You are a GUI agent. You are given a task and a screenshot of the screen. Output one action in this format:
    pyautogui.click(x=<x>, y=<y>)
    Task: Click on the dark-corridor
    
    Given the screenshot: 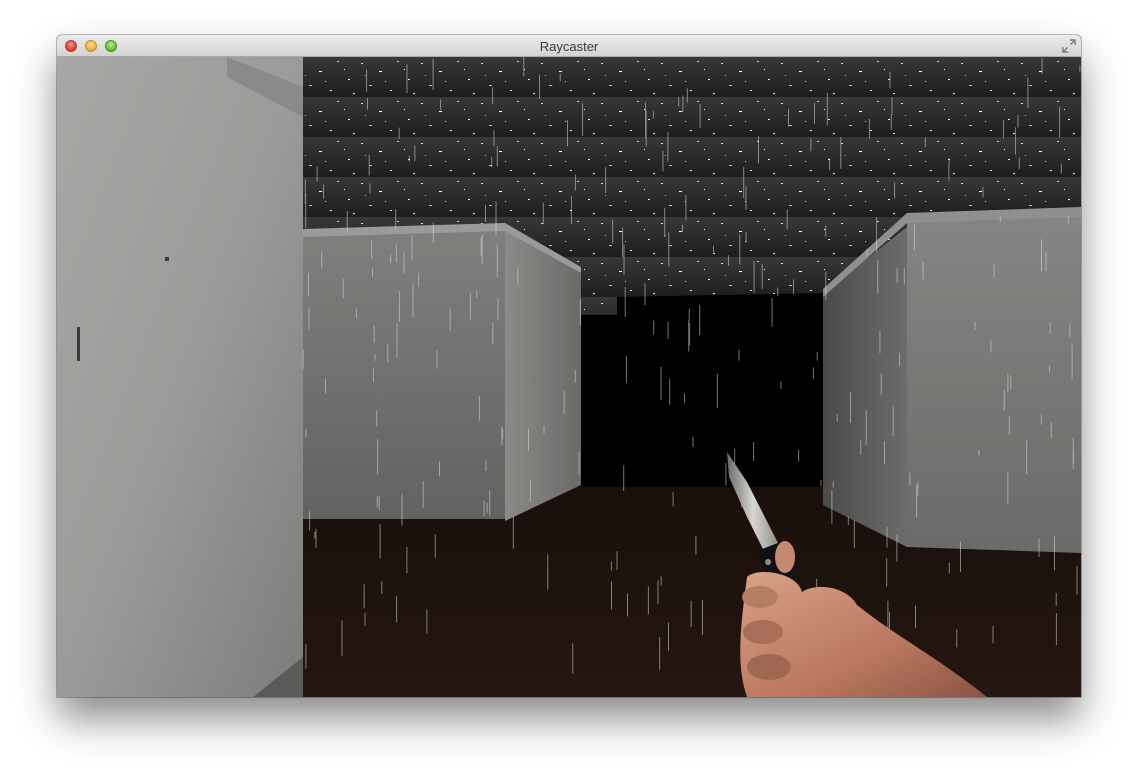 What is the action you would take?
    pyautogui.click(x=702, y=390)
    